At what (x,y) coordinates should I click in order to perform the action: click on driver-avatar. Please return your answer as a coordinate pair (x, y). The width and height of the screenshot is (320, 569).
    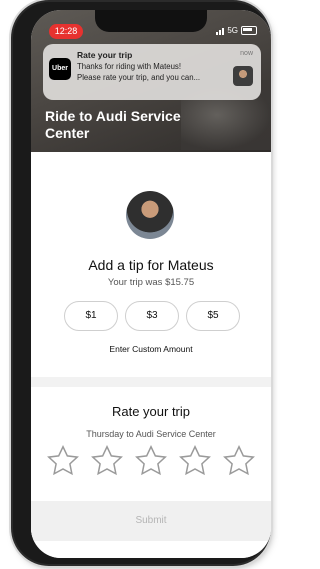
    Looking at the image, I should click on (150, 215).